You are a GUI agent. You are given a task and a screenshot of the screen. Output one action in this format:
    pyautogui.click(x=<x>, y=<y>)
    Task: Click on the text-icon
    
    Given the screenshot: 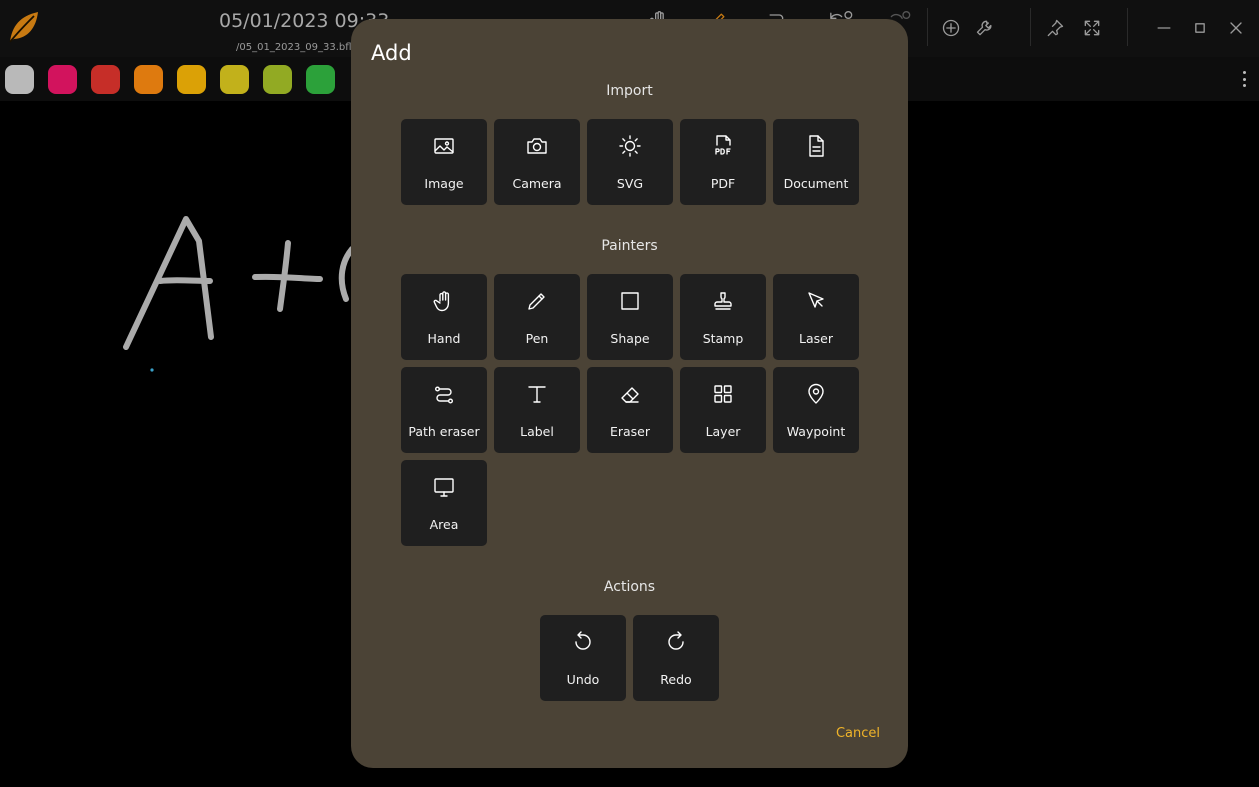 What is the action you would take?
    pyautogui.click(x=537, y=394)
    